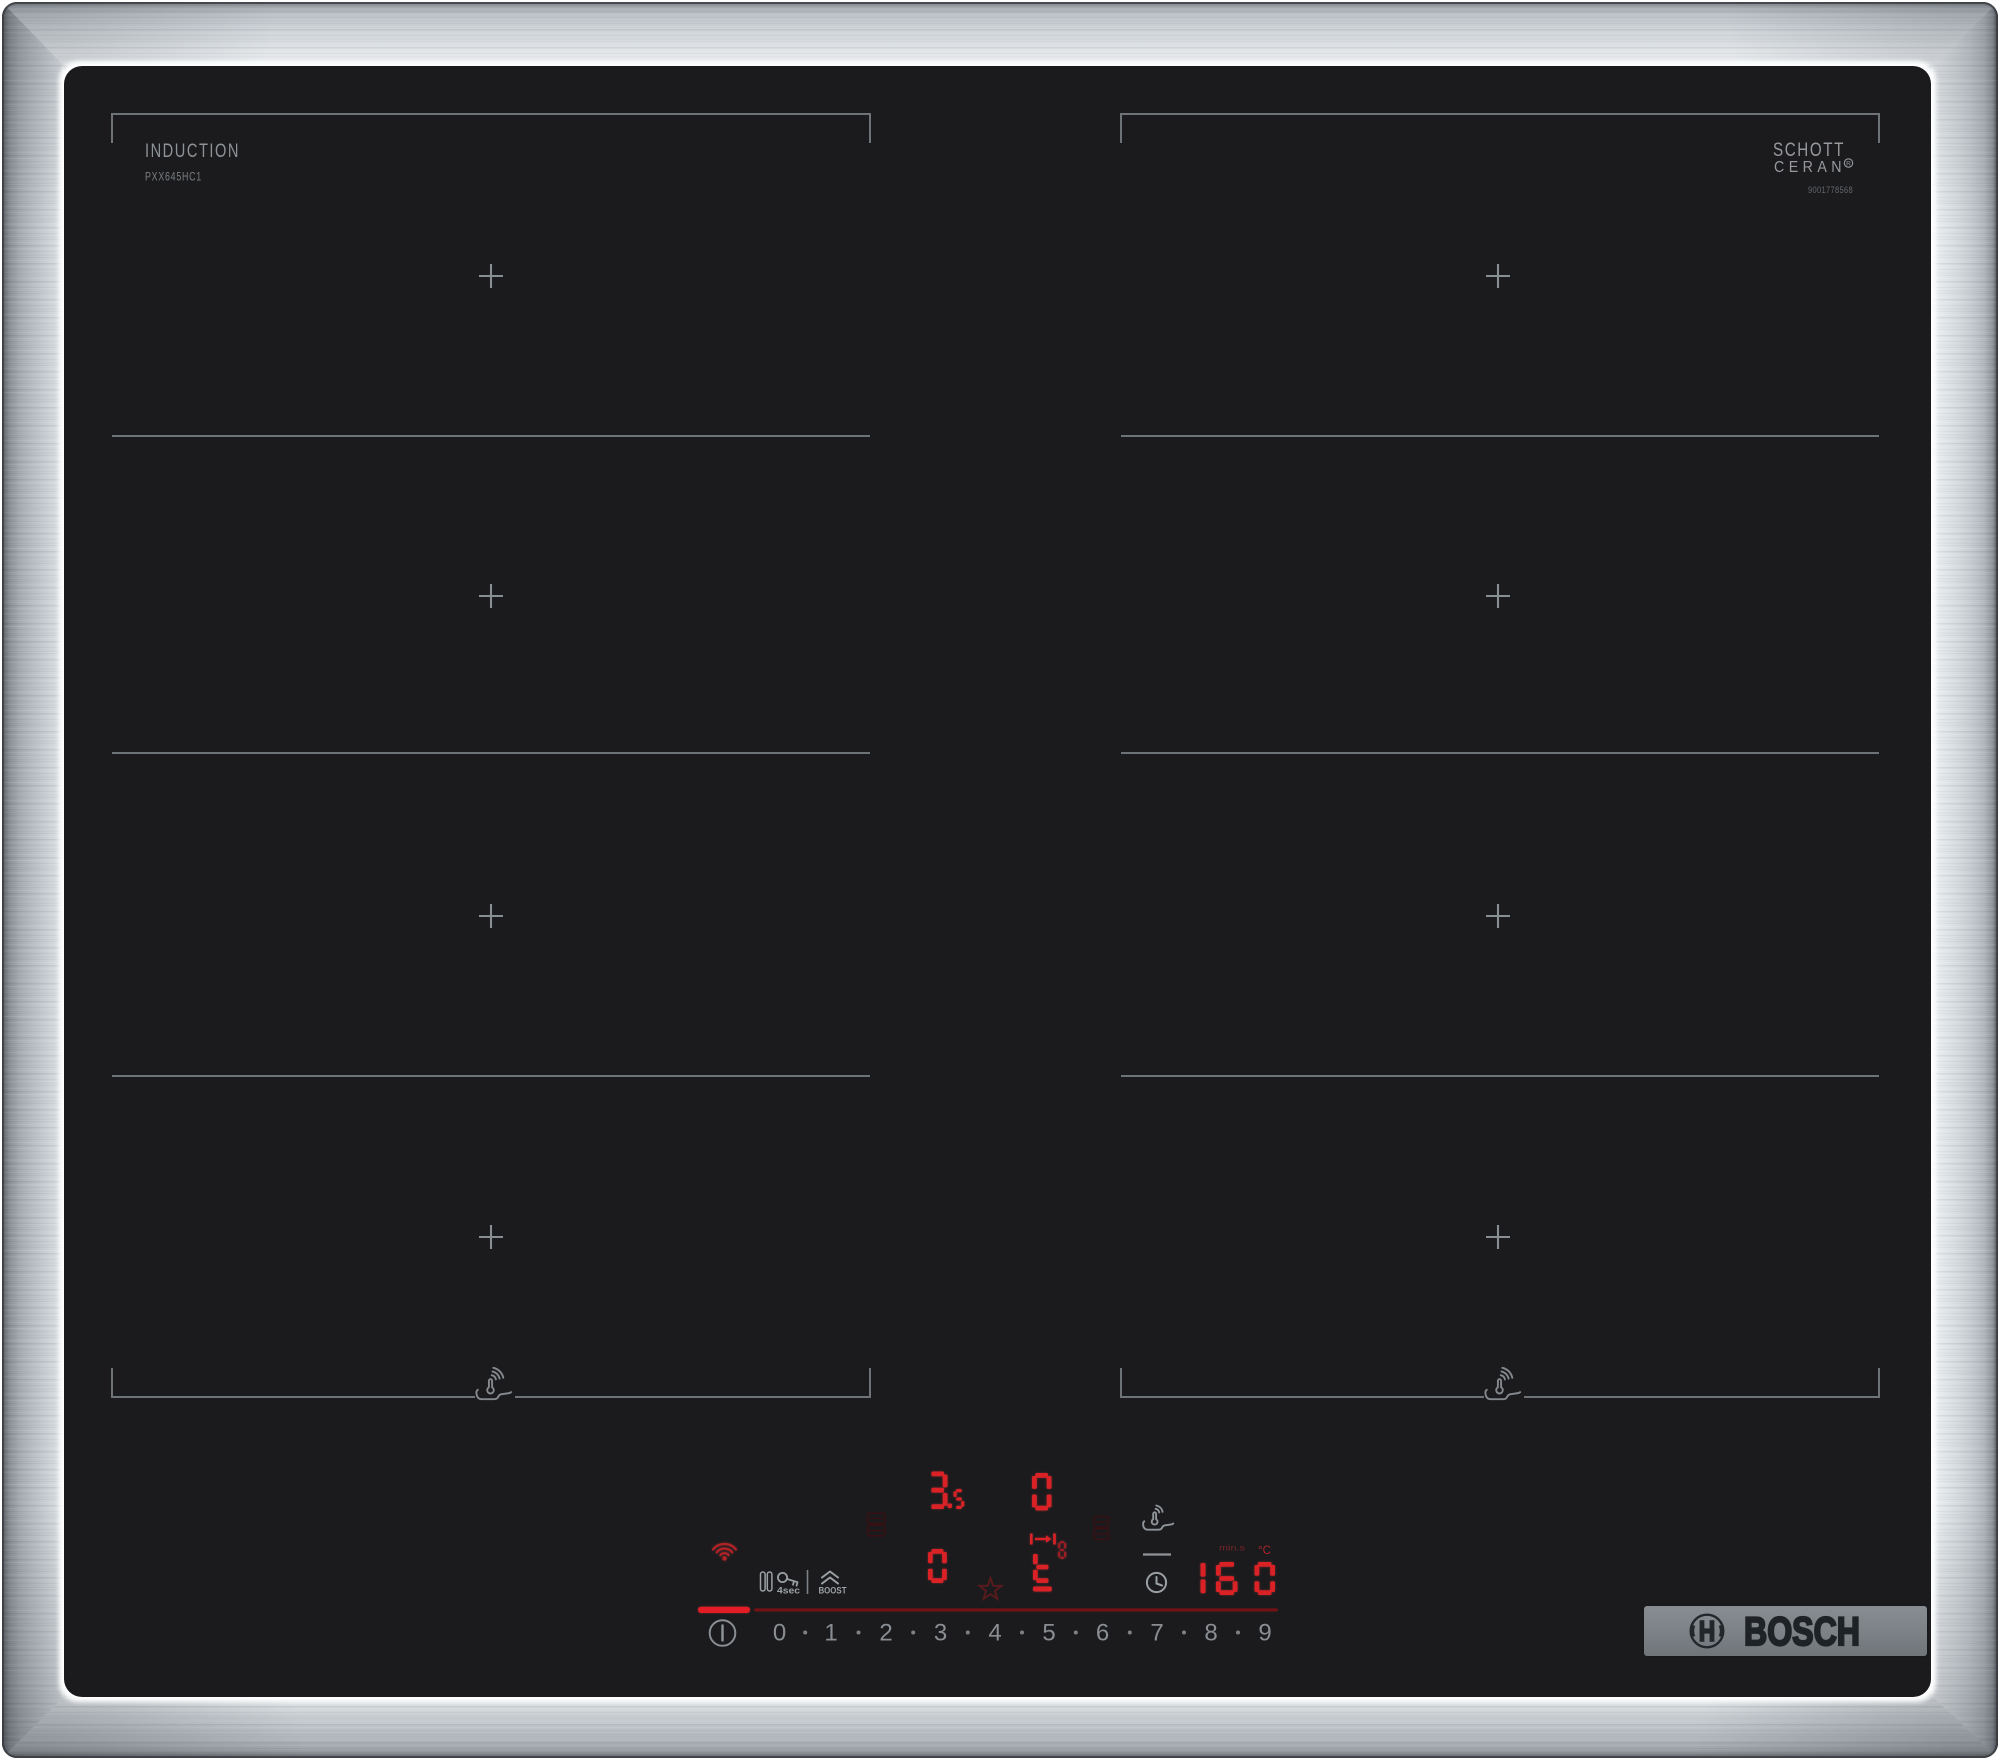 The image size is (2000, 1760). Describe the element at coordinates (1048, 1633) in the screenshot. I see `svg-text: 5` at that location.